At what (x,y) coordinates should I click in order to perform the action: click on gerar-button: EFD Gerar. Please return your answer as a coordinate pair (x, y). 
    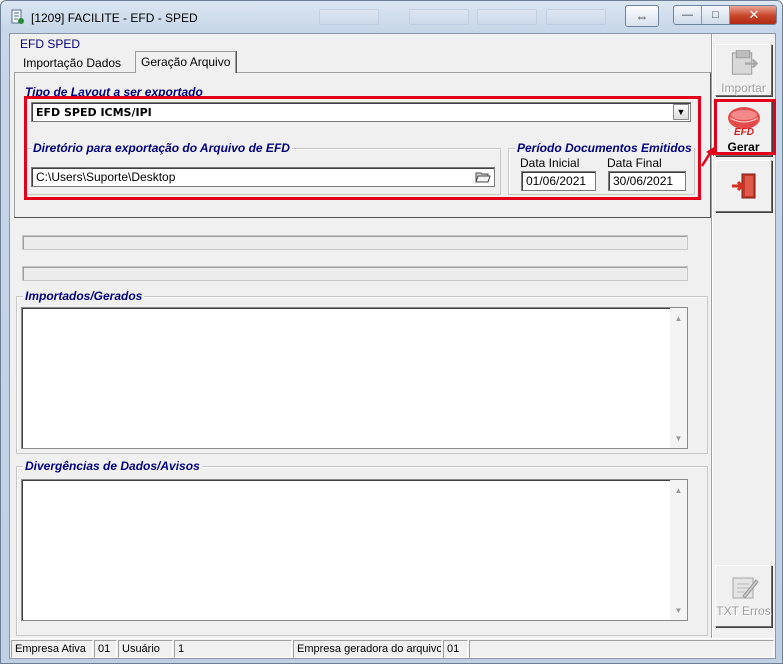
    Looking at the image, I should click on (743, 128).